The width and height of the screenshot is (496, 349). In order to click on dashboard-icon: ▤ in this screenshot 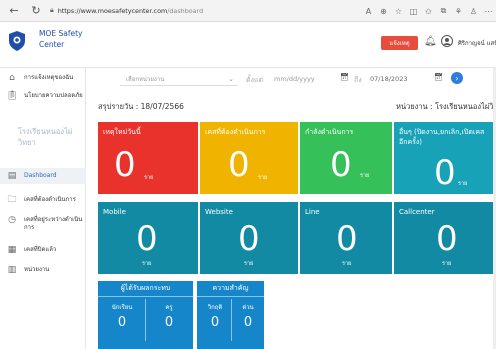, I will do `click(12, 176)`.